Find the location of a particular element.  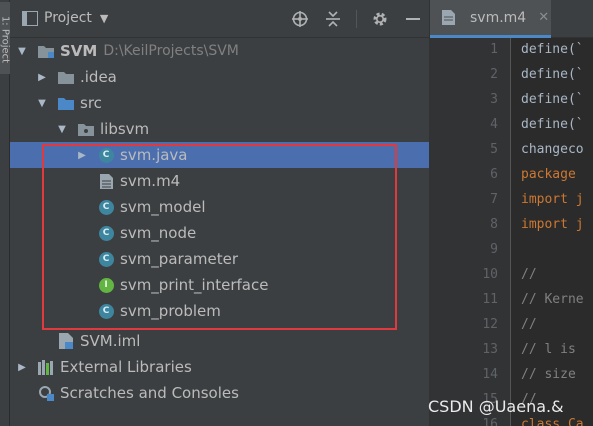

tree-row-libsvm: ▼ libsvm is located at coordinates (219, 129).